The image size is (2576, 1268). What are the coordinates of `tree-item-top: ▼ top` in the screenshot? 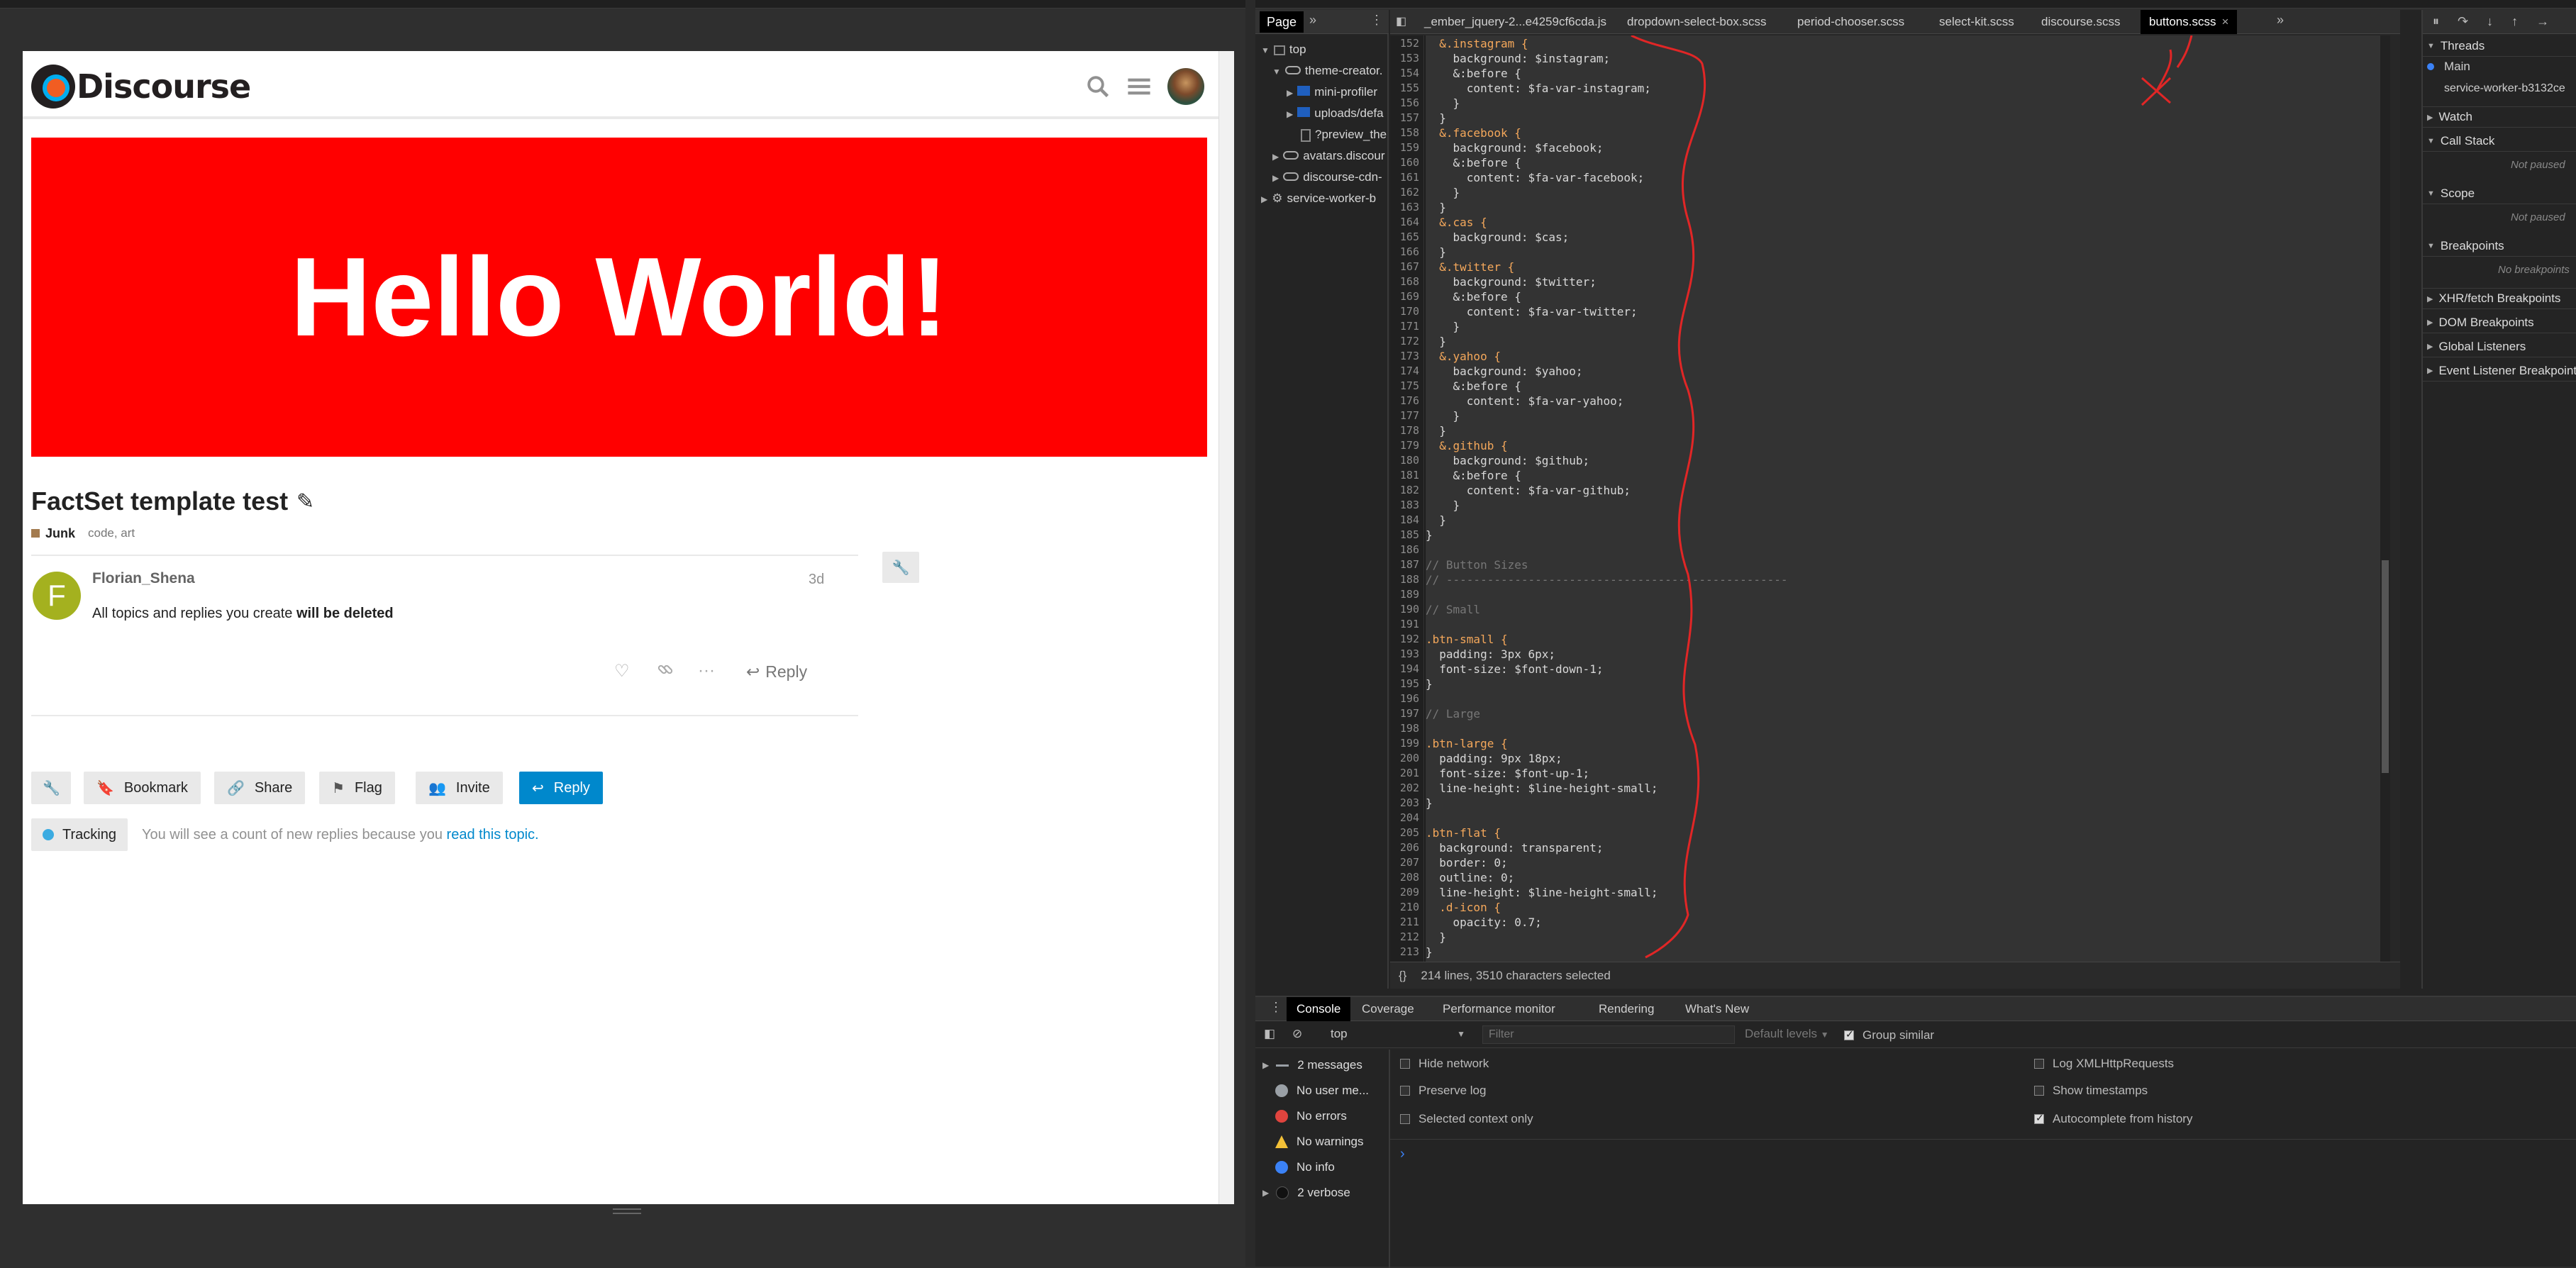 It's located at (1283, 50).